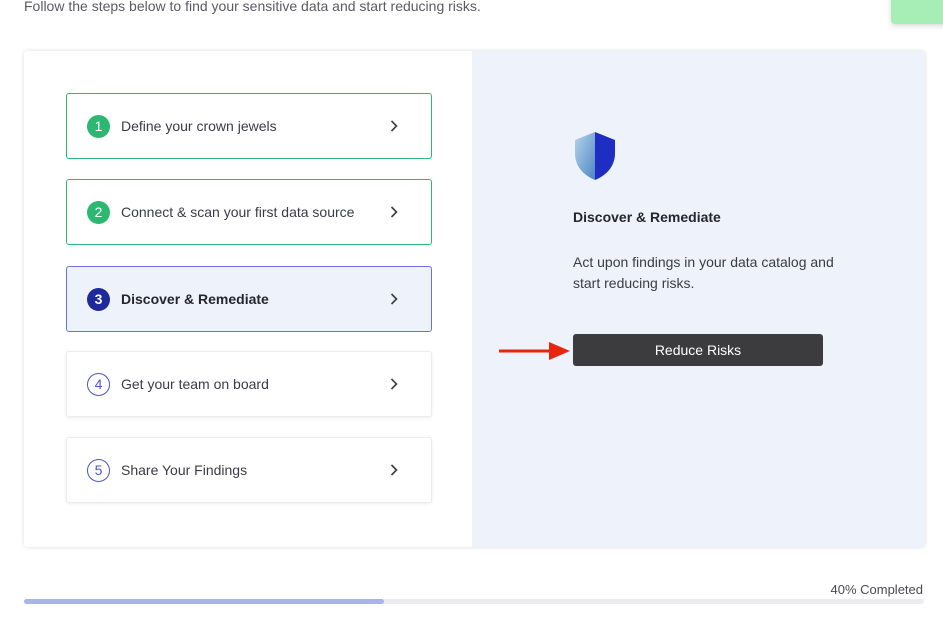  I want to click on step-label: Define your crown jewels, so click(199, 126).